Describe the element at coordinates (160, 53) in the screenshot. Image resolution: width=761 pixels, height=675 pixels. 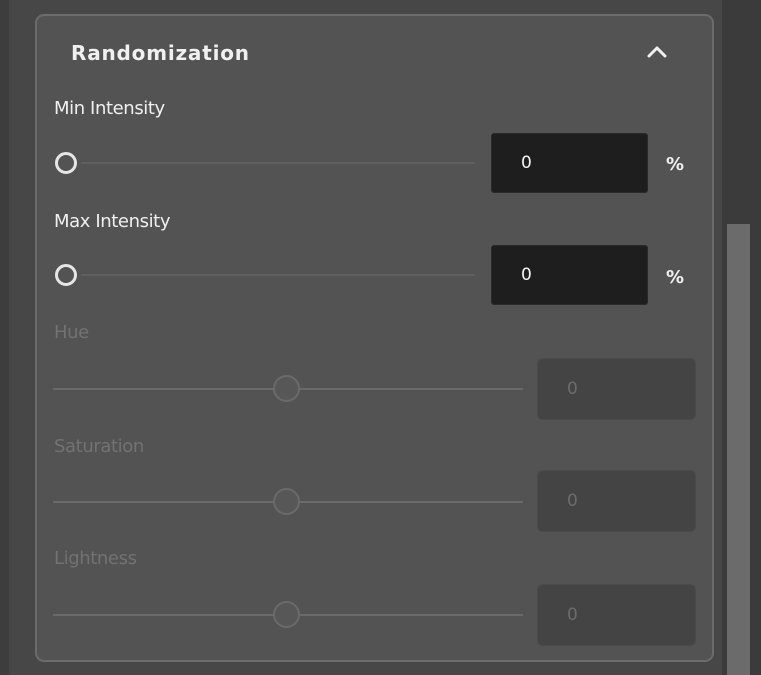
I see `section-title: Randomization` at that location.